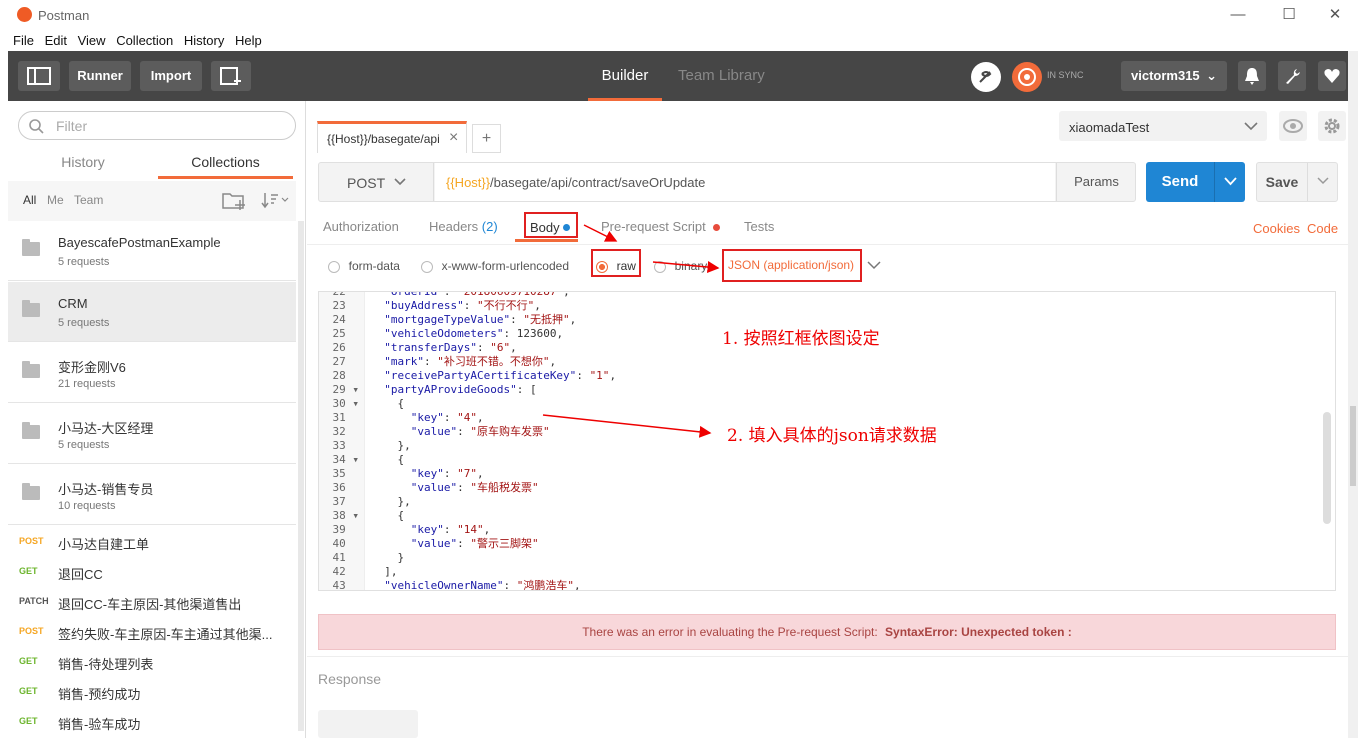 The image size is (1366, 738). I want to click on window-scrollbar-thumb, so click(1353, 446).